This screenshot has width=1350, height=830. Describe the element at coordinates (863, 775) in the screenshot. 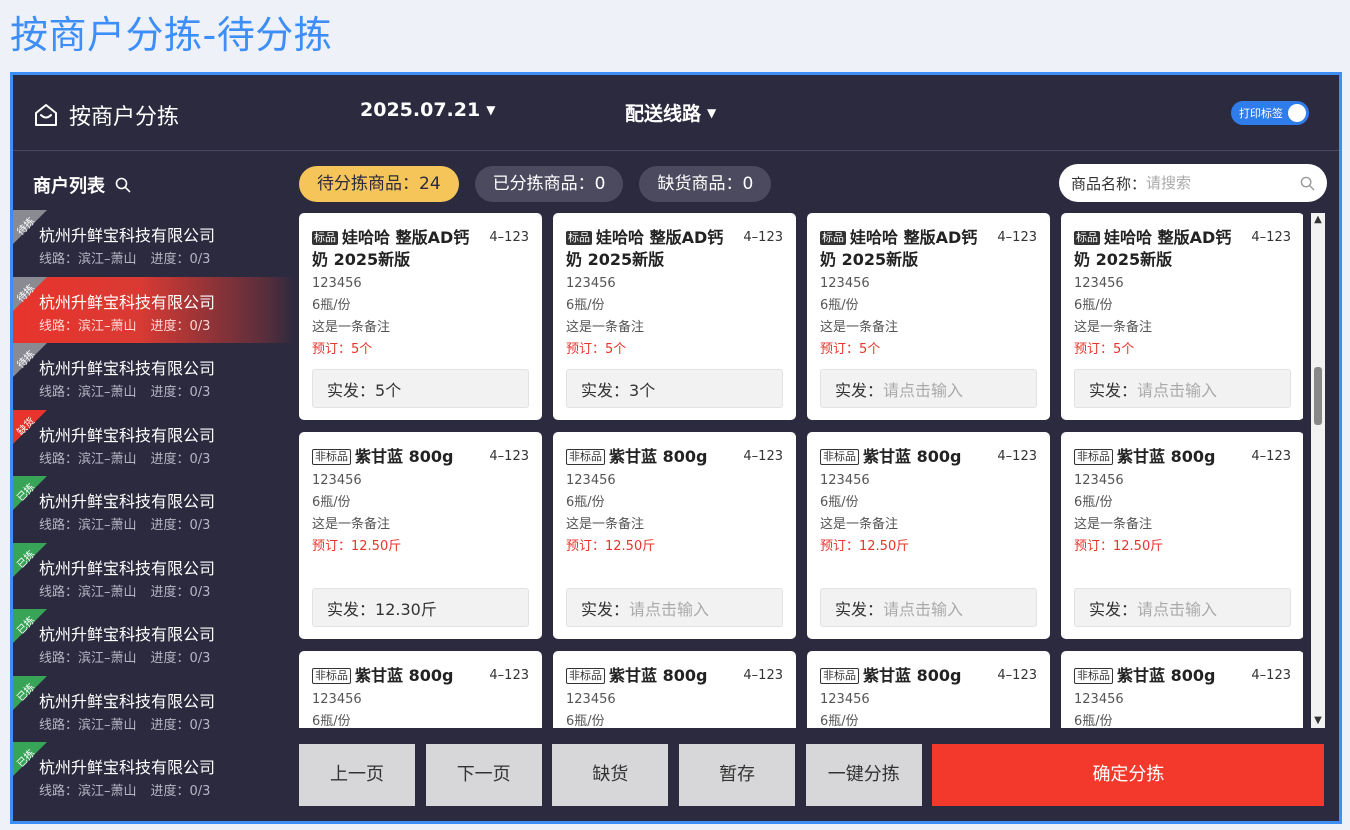

I see `one-click-sort-button: 一键分拣` at that location.